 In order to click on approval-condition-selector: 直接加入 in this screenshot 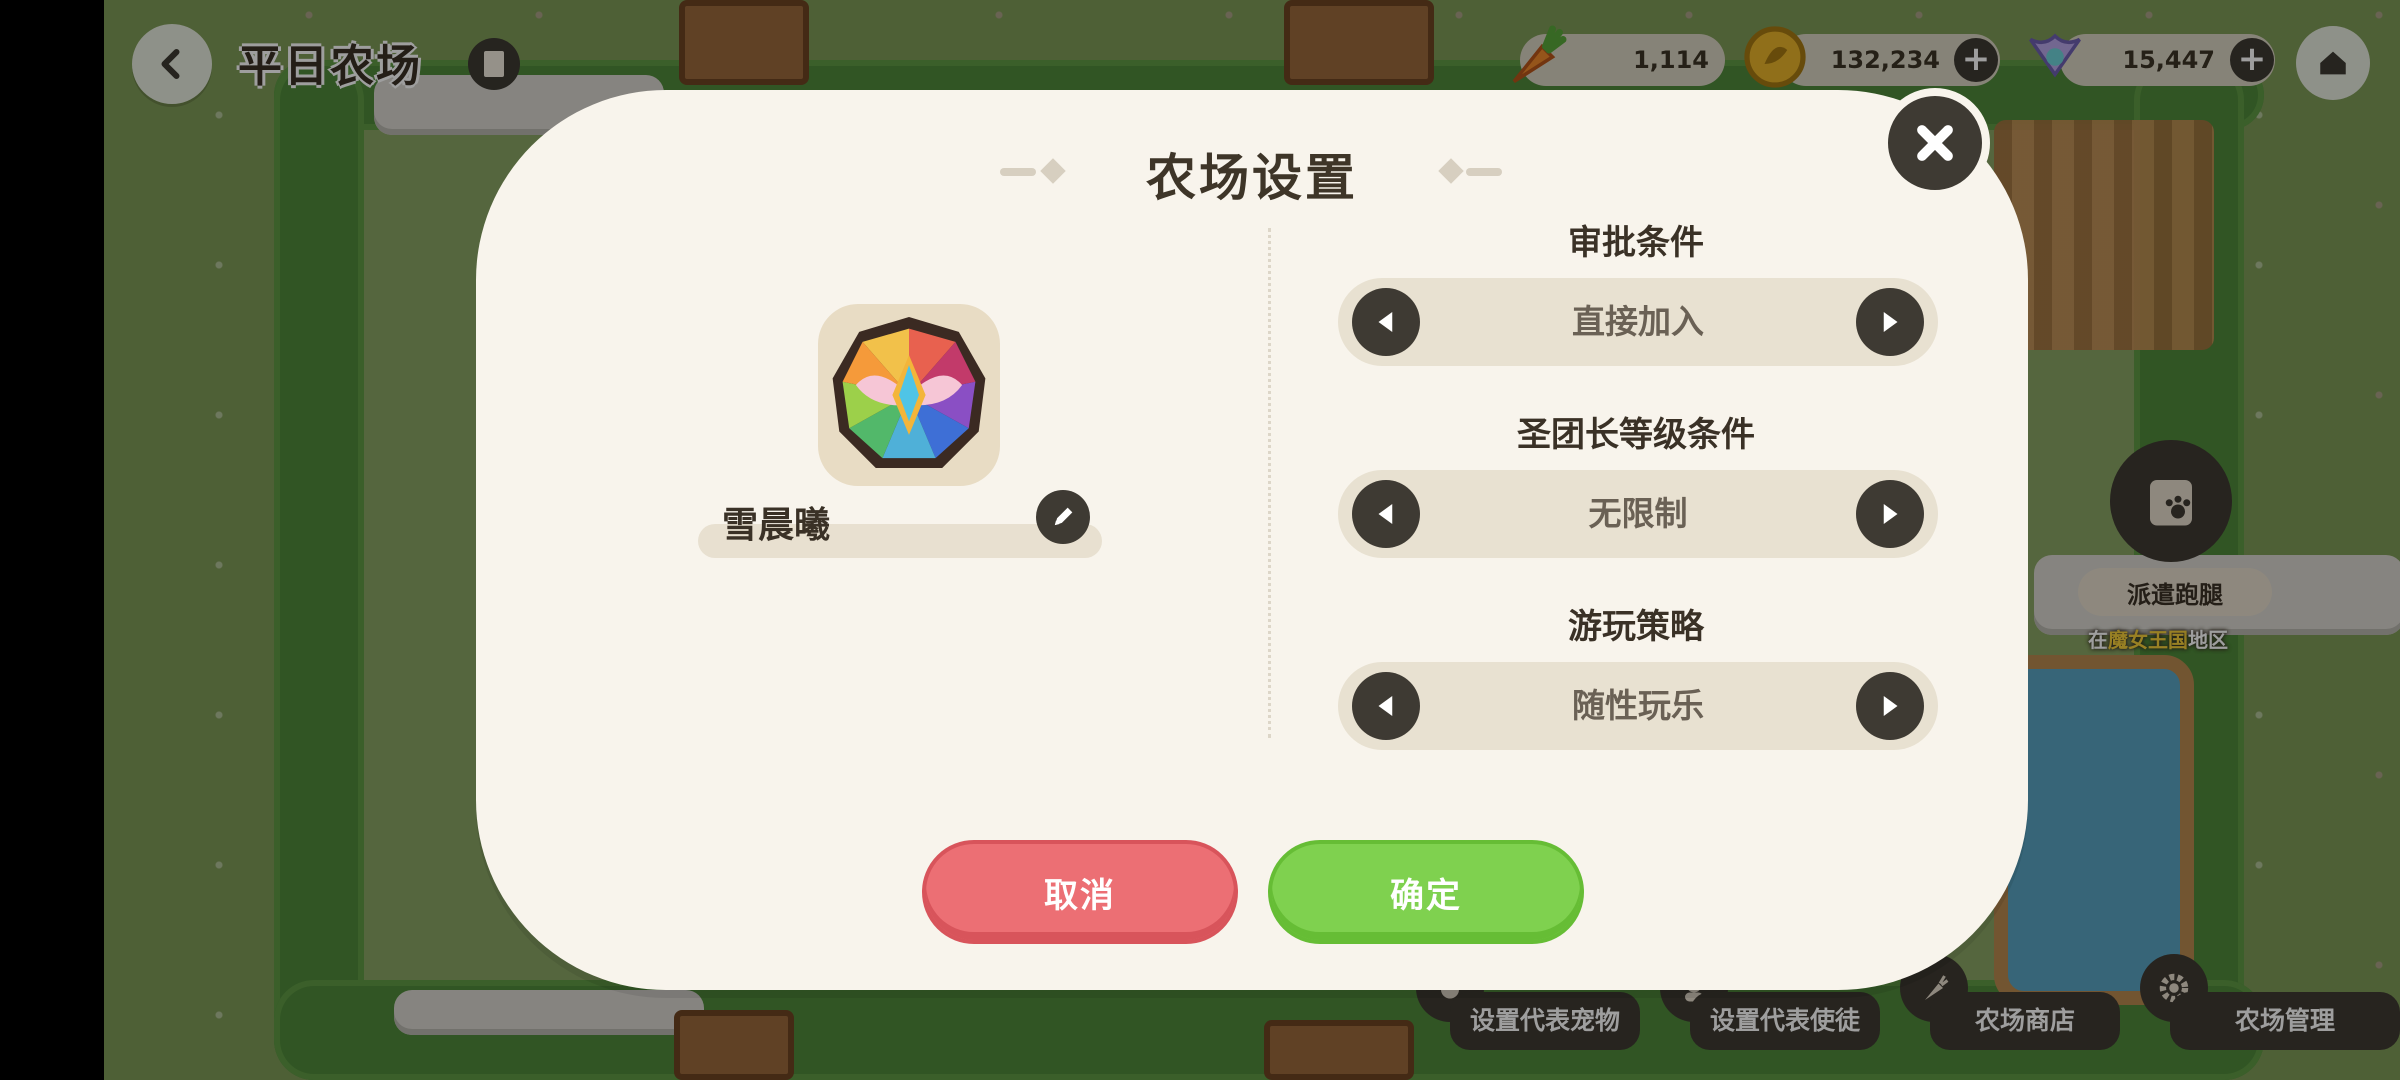, I will do `click(1638, 322)`.